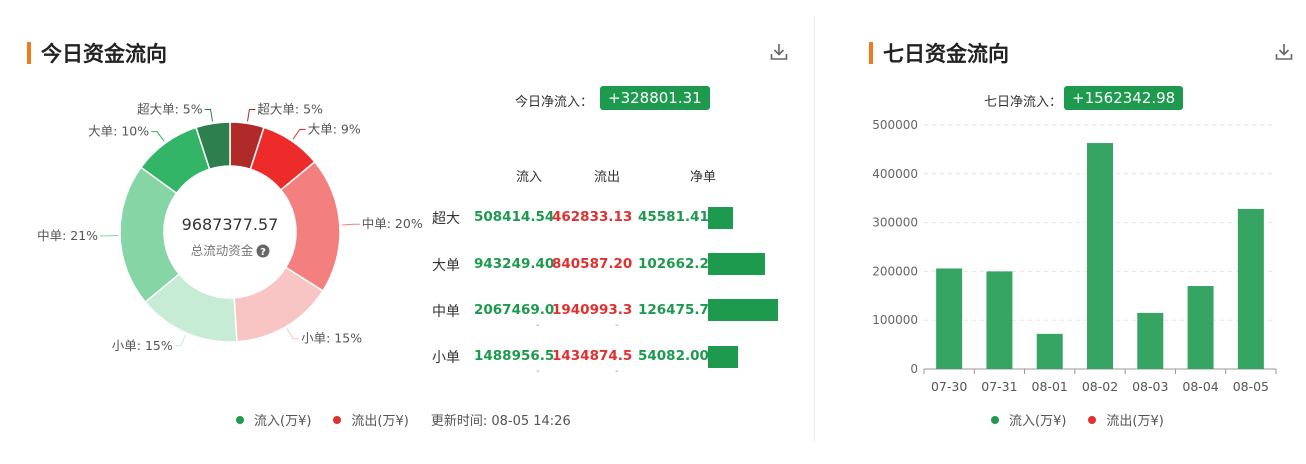  Describe the element at coordinates (607, 177) in the screenshot. I see `table-header-out: 流出` at that location.